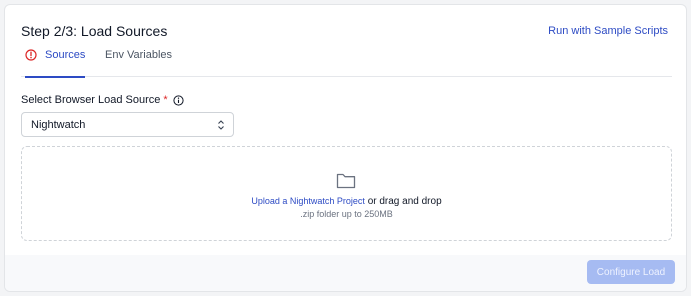  I want to click on chevron-up-down-icon, so click(221, 125).